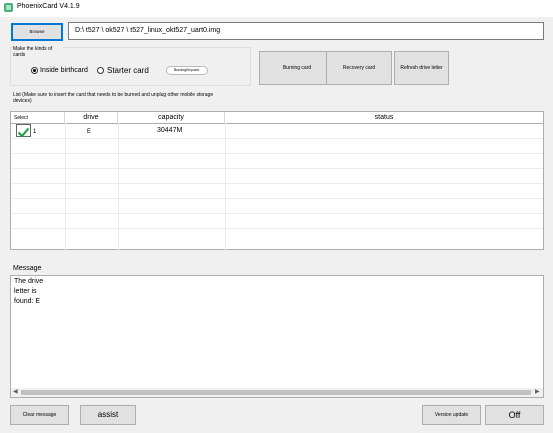  I want to click on checkmark-icon, so click(23, 132).